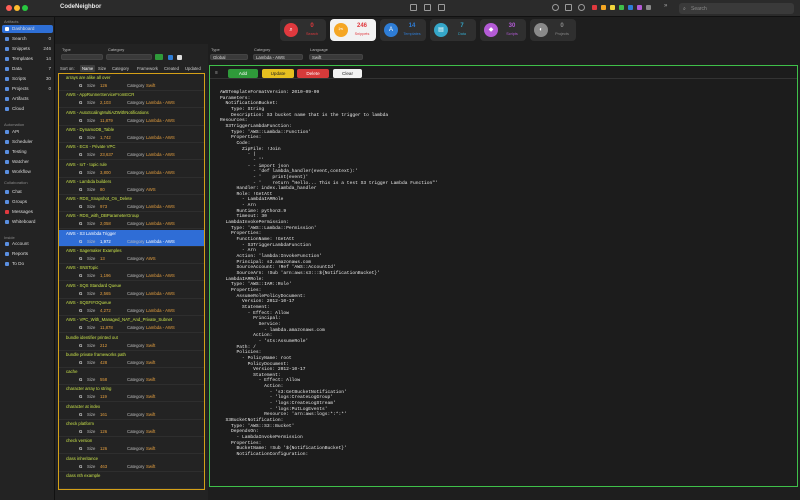 Image resolution: width=800 pixels, height=500 pixels. I want to click on sort-created: Created, so click(171, 68).